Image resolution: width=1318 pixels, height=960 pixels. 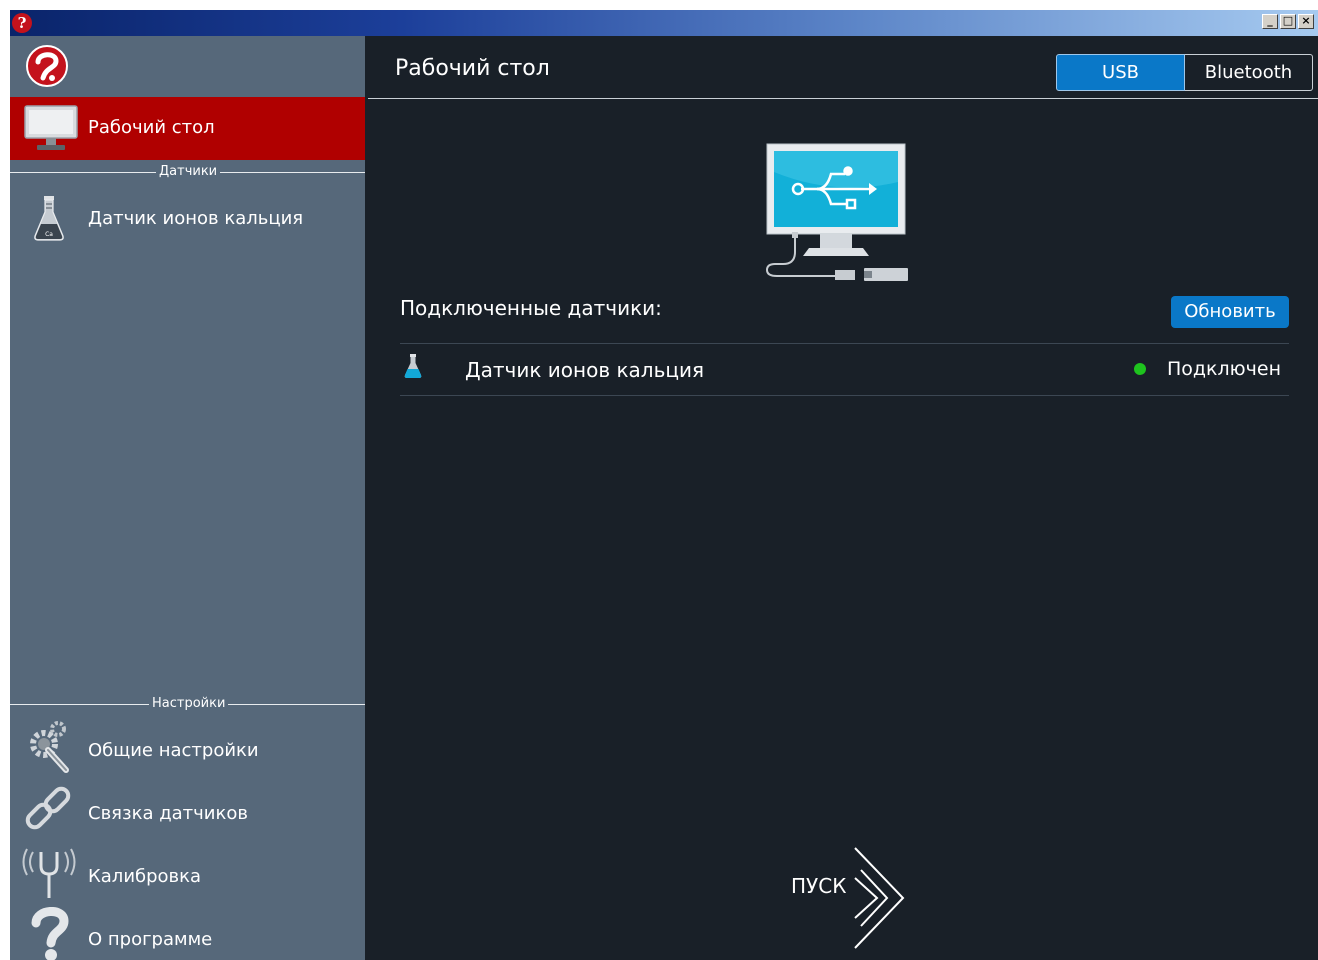 What do you see at coordinates (531, 308) in the screenshot?
I see `connected-sensors-label: Подключенные датчики:` at bounding box center [531, 308].